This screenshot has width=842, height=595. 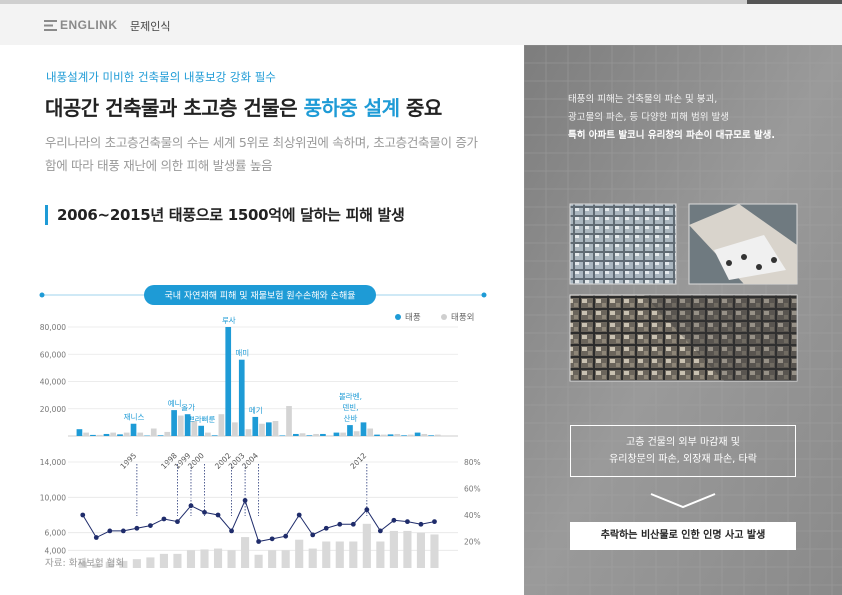 I want to click on legend-label: 태풍, so click(x=413, y=318).